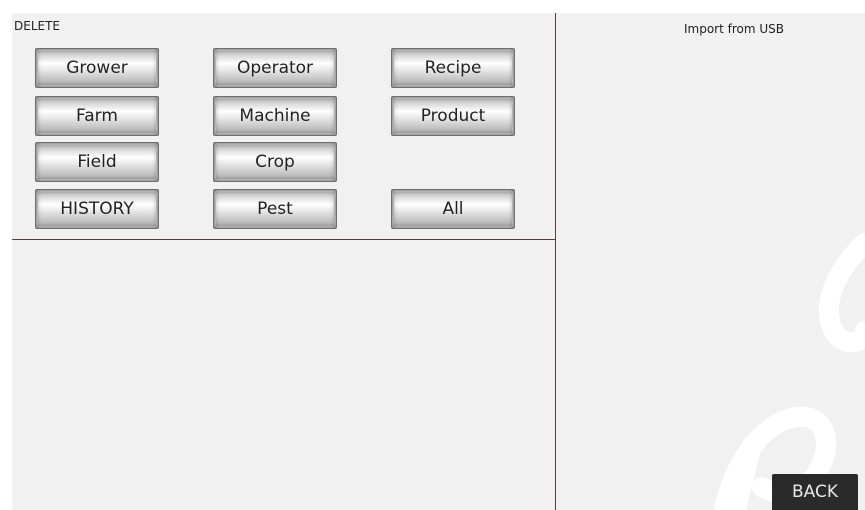  I want to click on watermark-graphic, so click(789, 371).